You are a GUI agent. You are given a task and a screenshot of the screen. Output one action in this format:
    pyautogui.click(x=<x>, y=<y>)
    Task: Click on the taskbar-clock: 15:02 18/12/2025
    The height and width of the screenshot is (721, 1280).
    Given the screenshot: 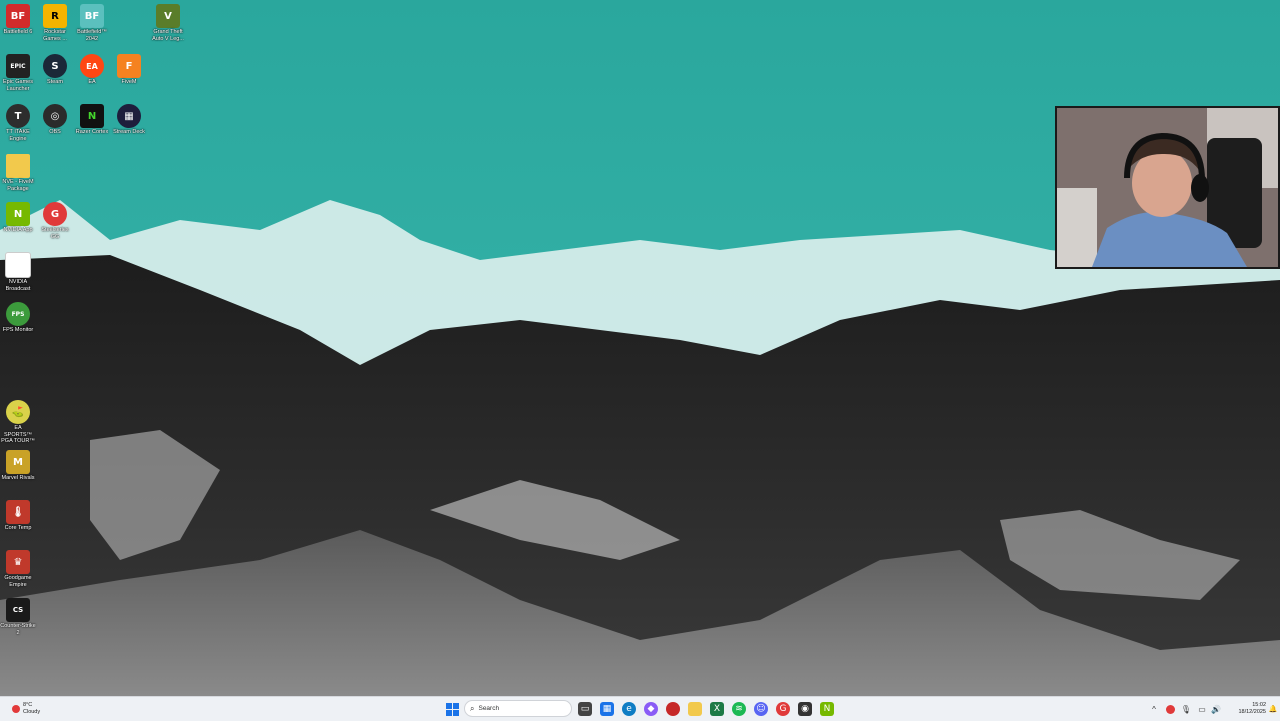 What is the action you would take?
    pyautogui.click(x=1246, y=709)
    